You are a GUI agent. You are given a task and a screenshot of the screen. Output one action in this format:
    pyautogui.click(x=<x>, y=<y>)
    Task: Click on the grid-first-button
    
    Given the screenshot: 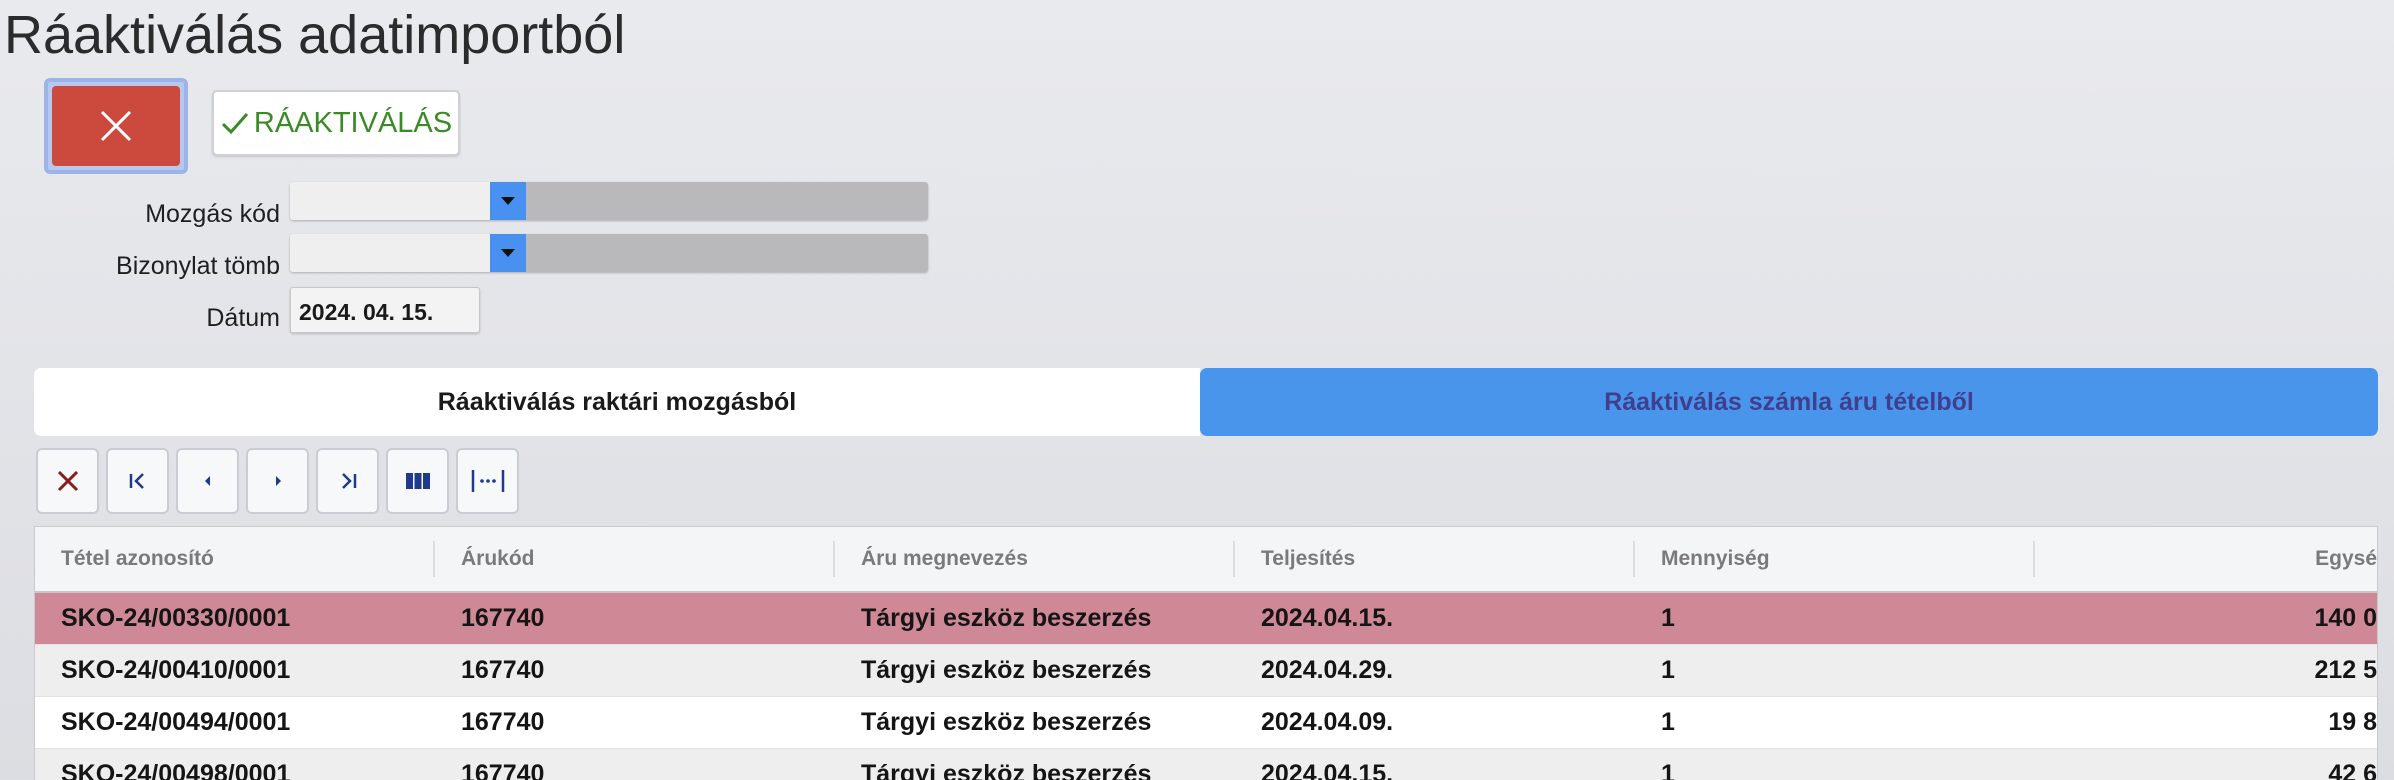 What is the action you would take?
    pyautogui.click(x=137, y=481)
    